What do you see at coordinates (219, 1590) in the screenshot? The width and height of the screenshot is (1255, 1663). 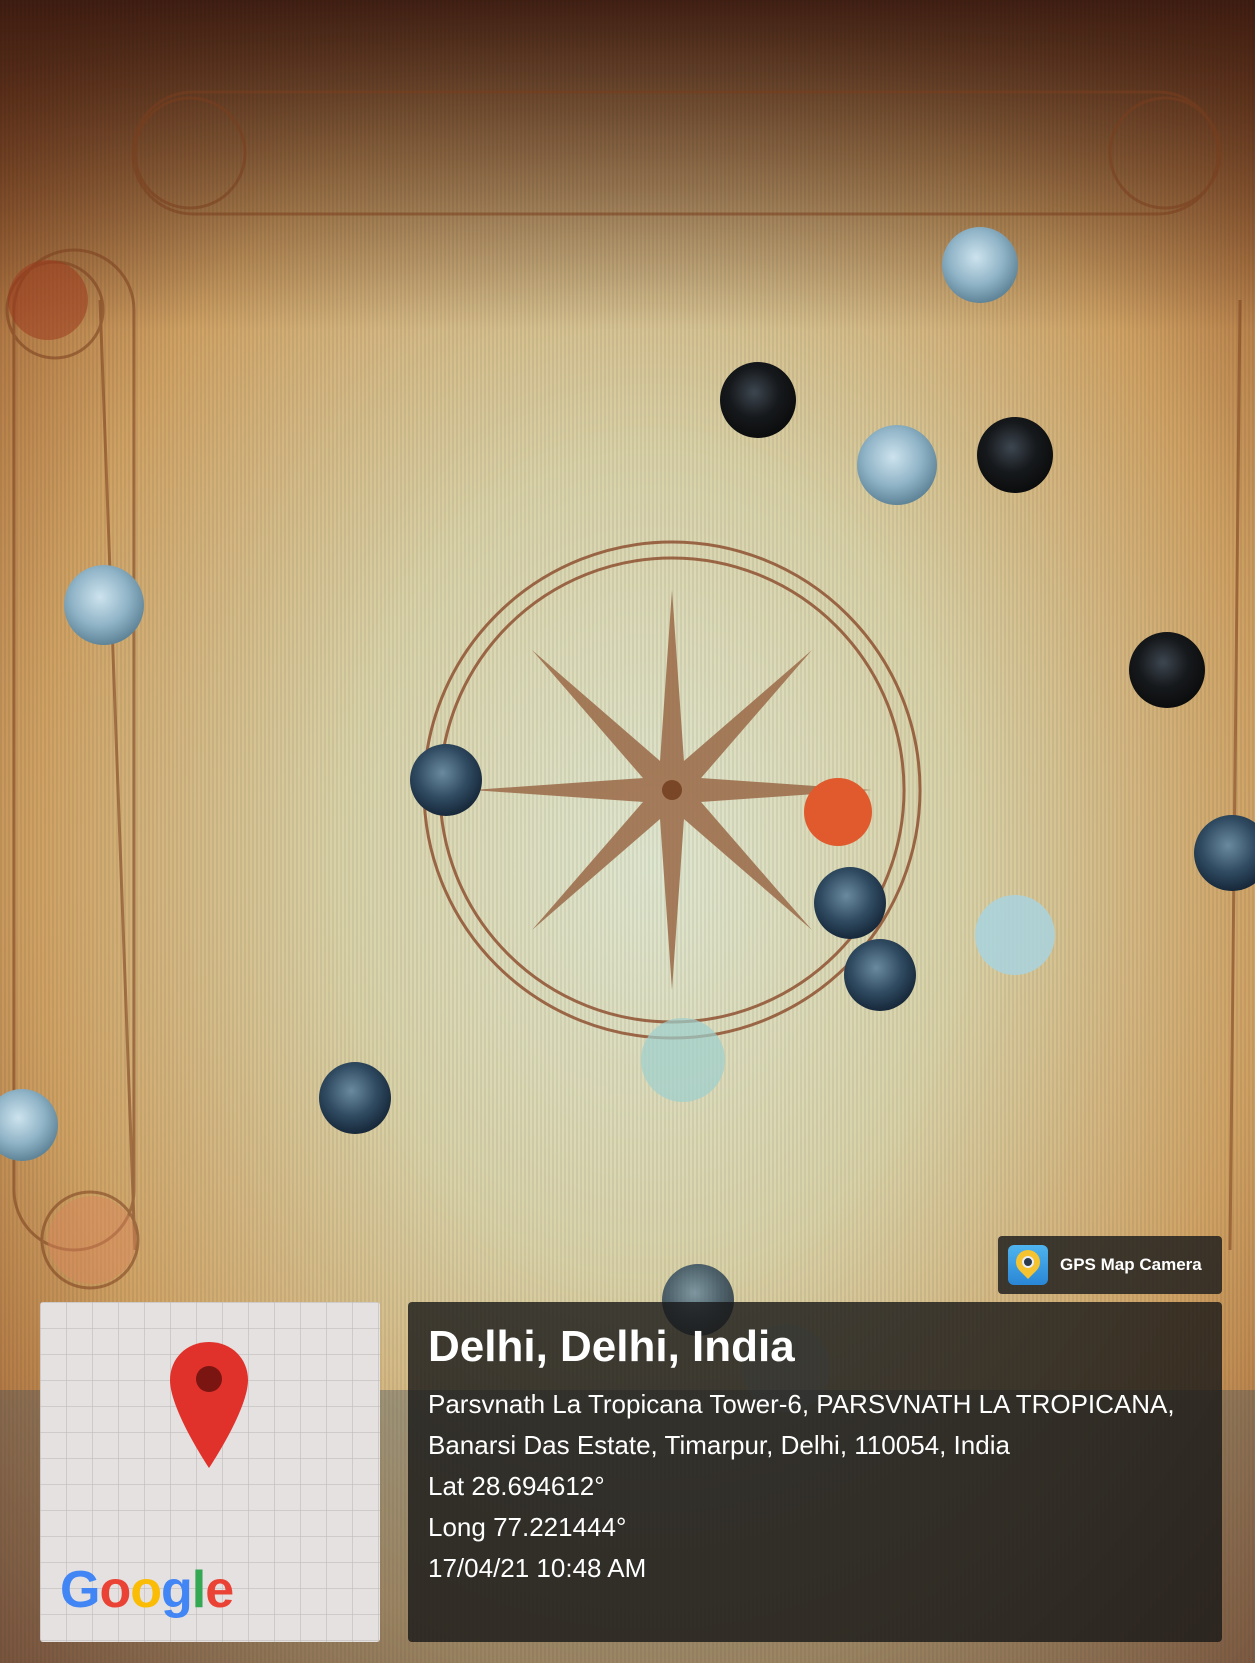 I see `google-logo-letter: e` at bounding box center [219, 1590].